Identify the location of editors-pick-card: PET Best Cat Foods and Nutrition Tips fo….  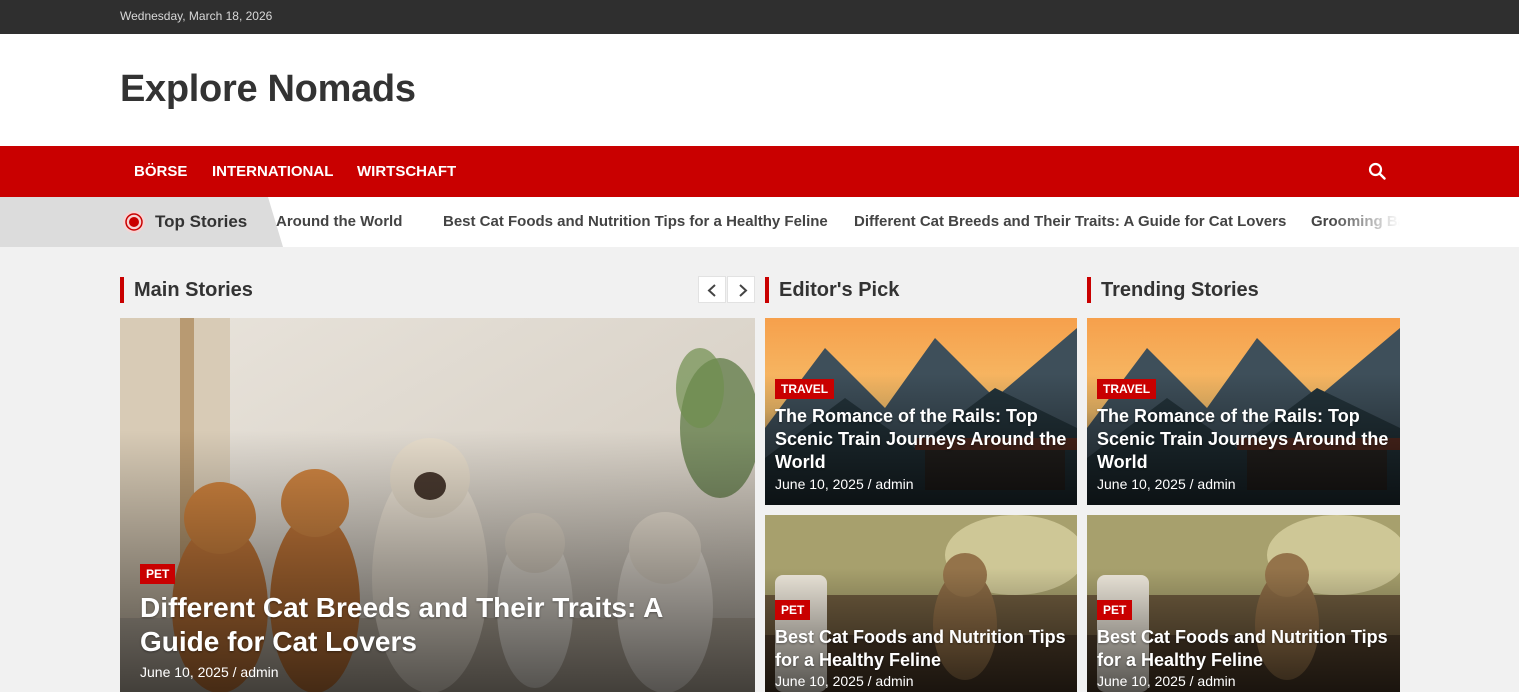
(921, 603).